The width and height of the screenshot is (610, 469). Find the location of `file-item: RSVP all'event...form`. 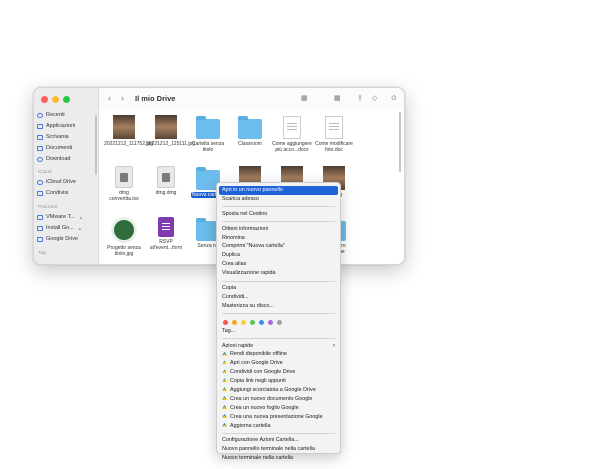

file-item: RSVP all'event...form is located at coordinates (166, 234).